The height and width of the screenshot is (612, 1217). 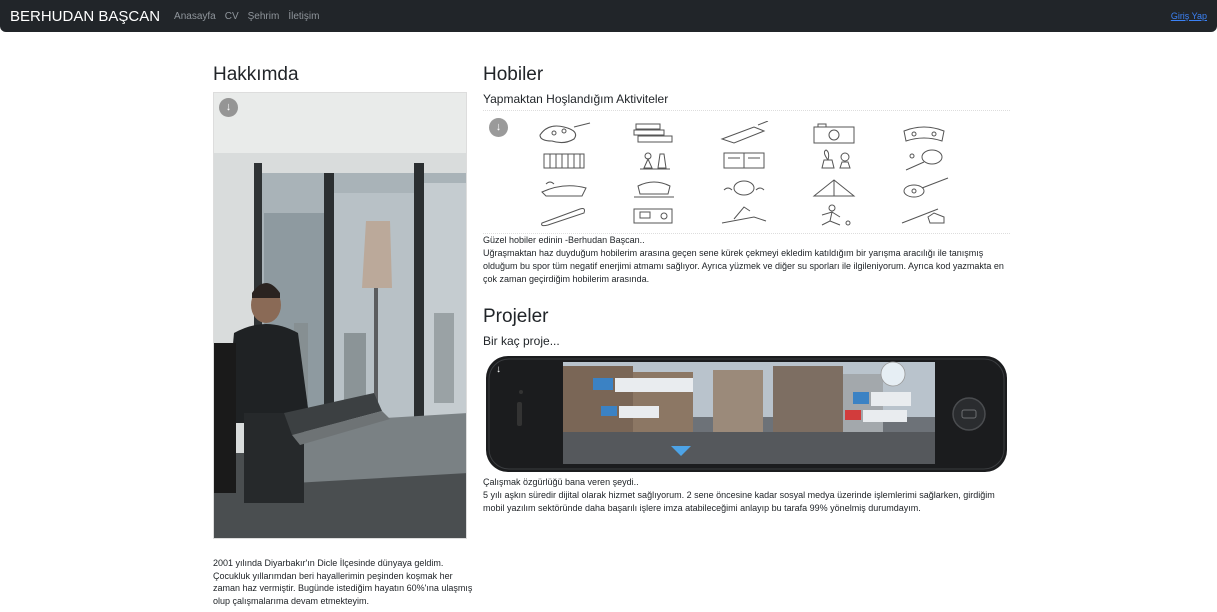 I want to click on sewing-icon, so click(x=654, y=216).